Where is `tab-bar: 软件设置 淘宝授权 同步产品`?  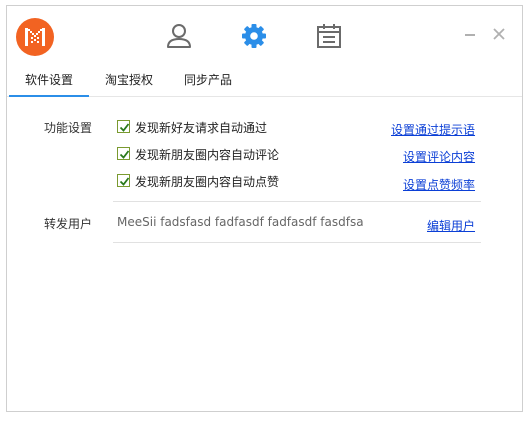
tab-bar: 软件设置 淘宝授权 同步产品 is located at coordinates (264, 81).